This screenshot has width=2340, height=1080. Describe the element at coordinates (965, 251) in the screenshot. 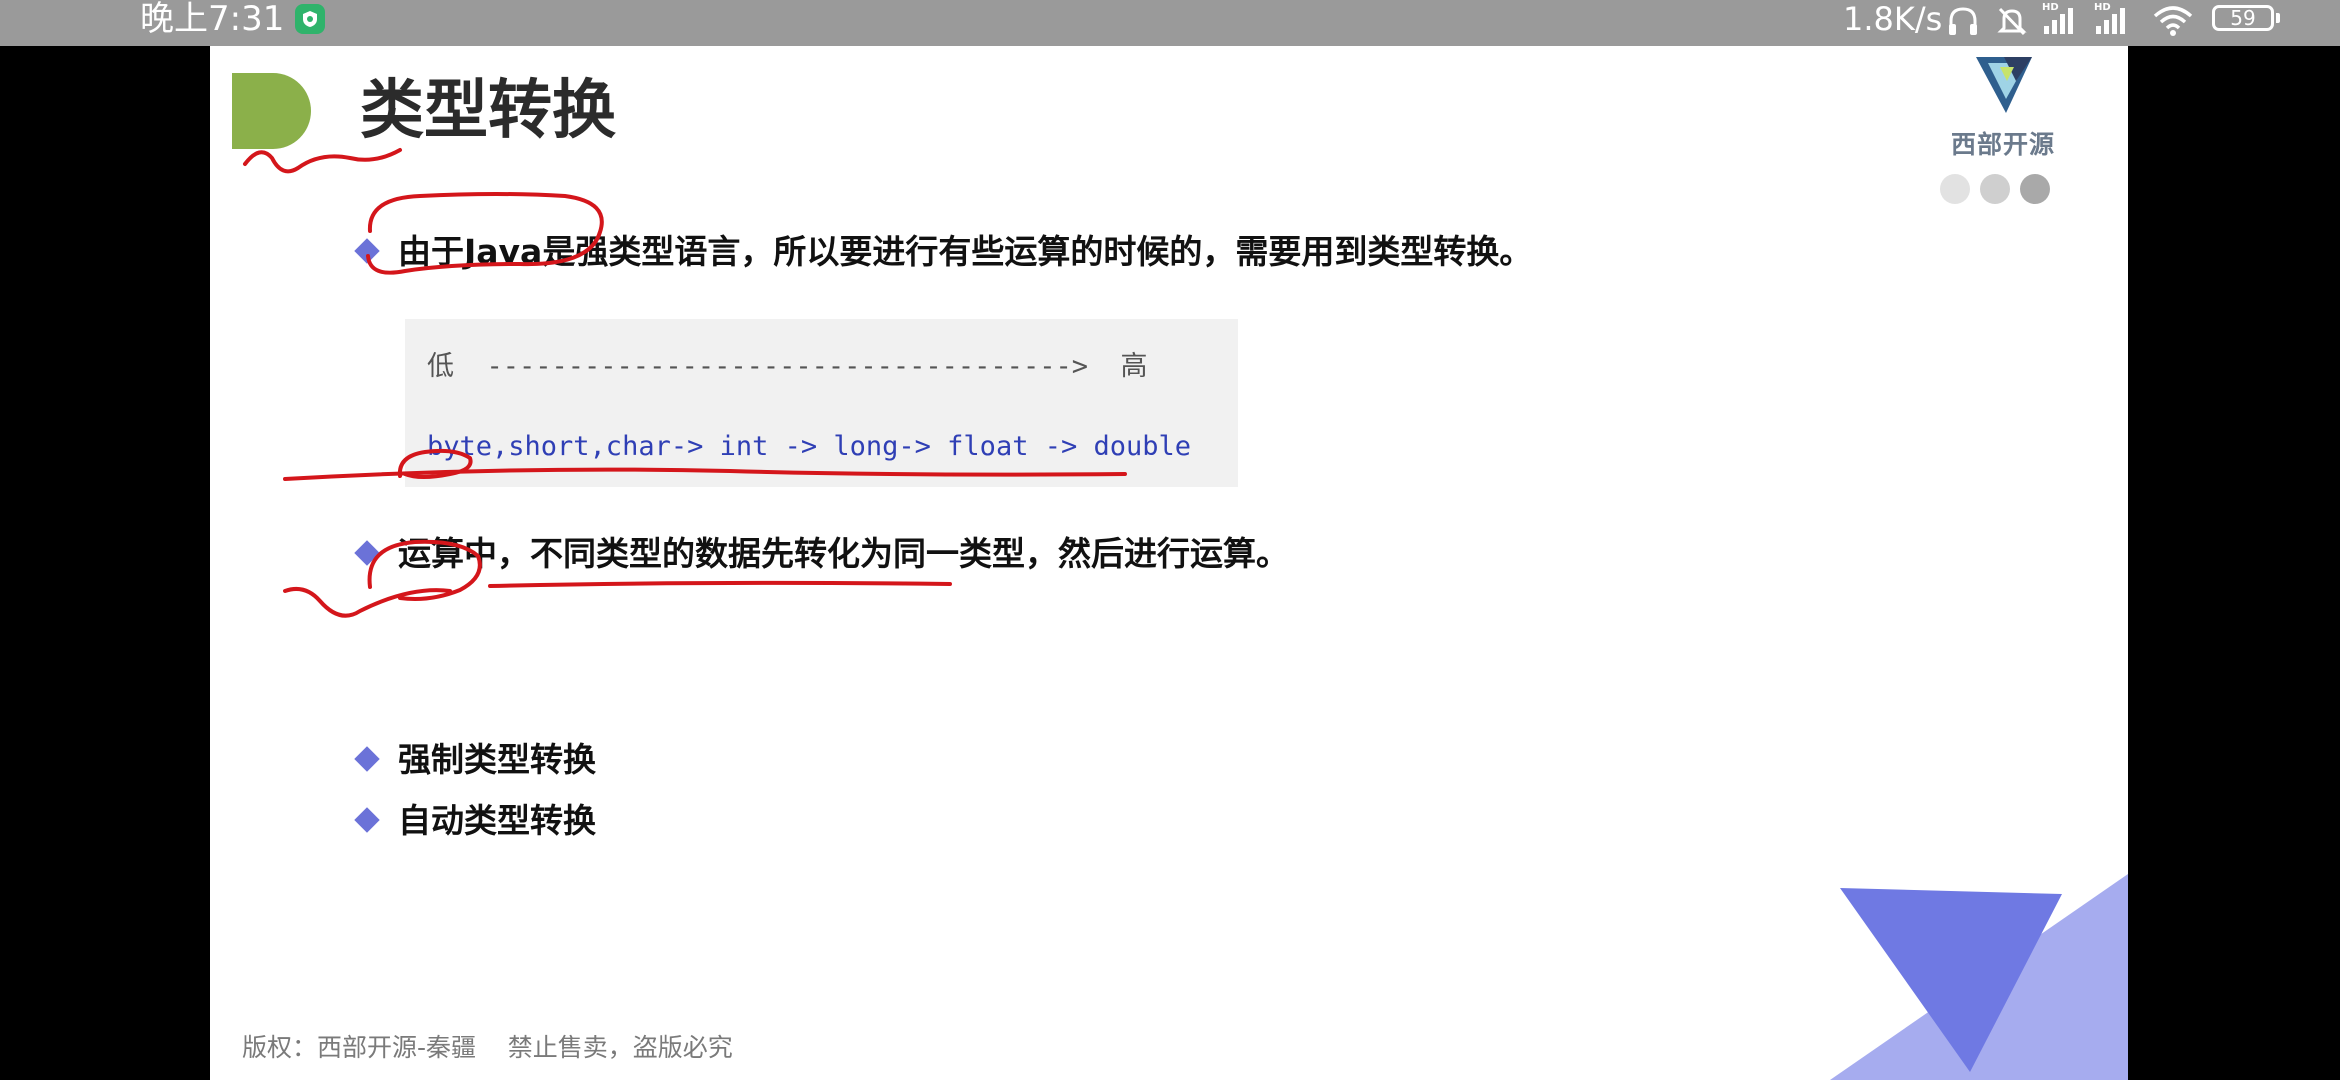

I see `bullet-text: 由于Java是强类型语言，所以要进行有些运算的时候的，需要用到类型转换。` at that location.